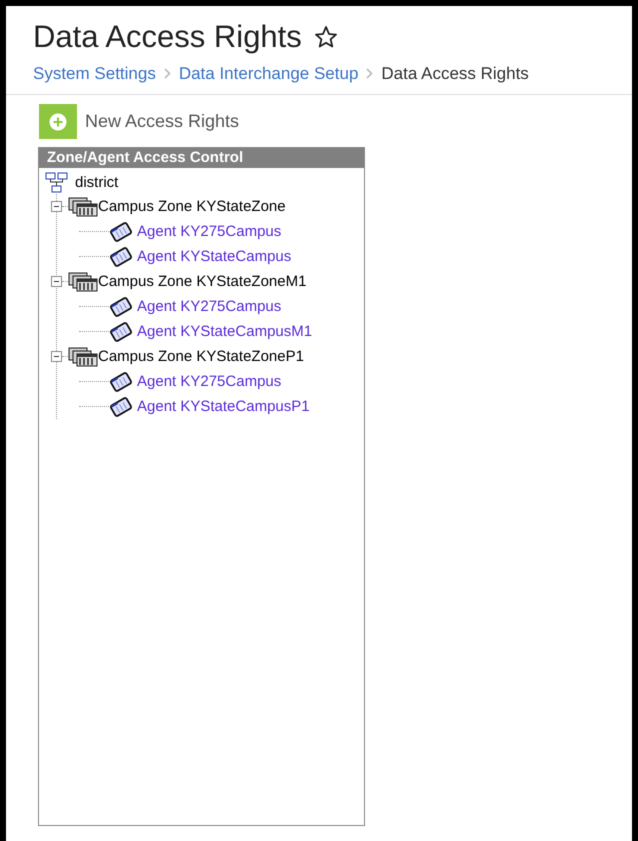  Describe the element at coordinates (162, 122) in the screenshot. I see `new-access-rights-label: New Access Rights` at that location.